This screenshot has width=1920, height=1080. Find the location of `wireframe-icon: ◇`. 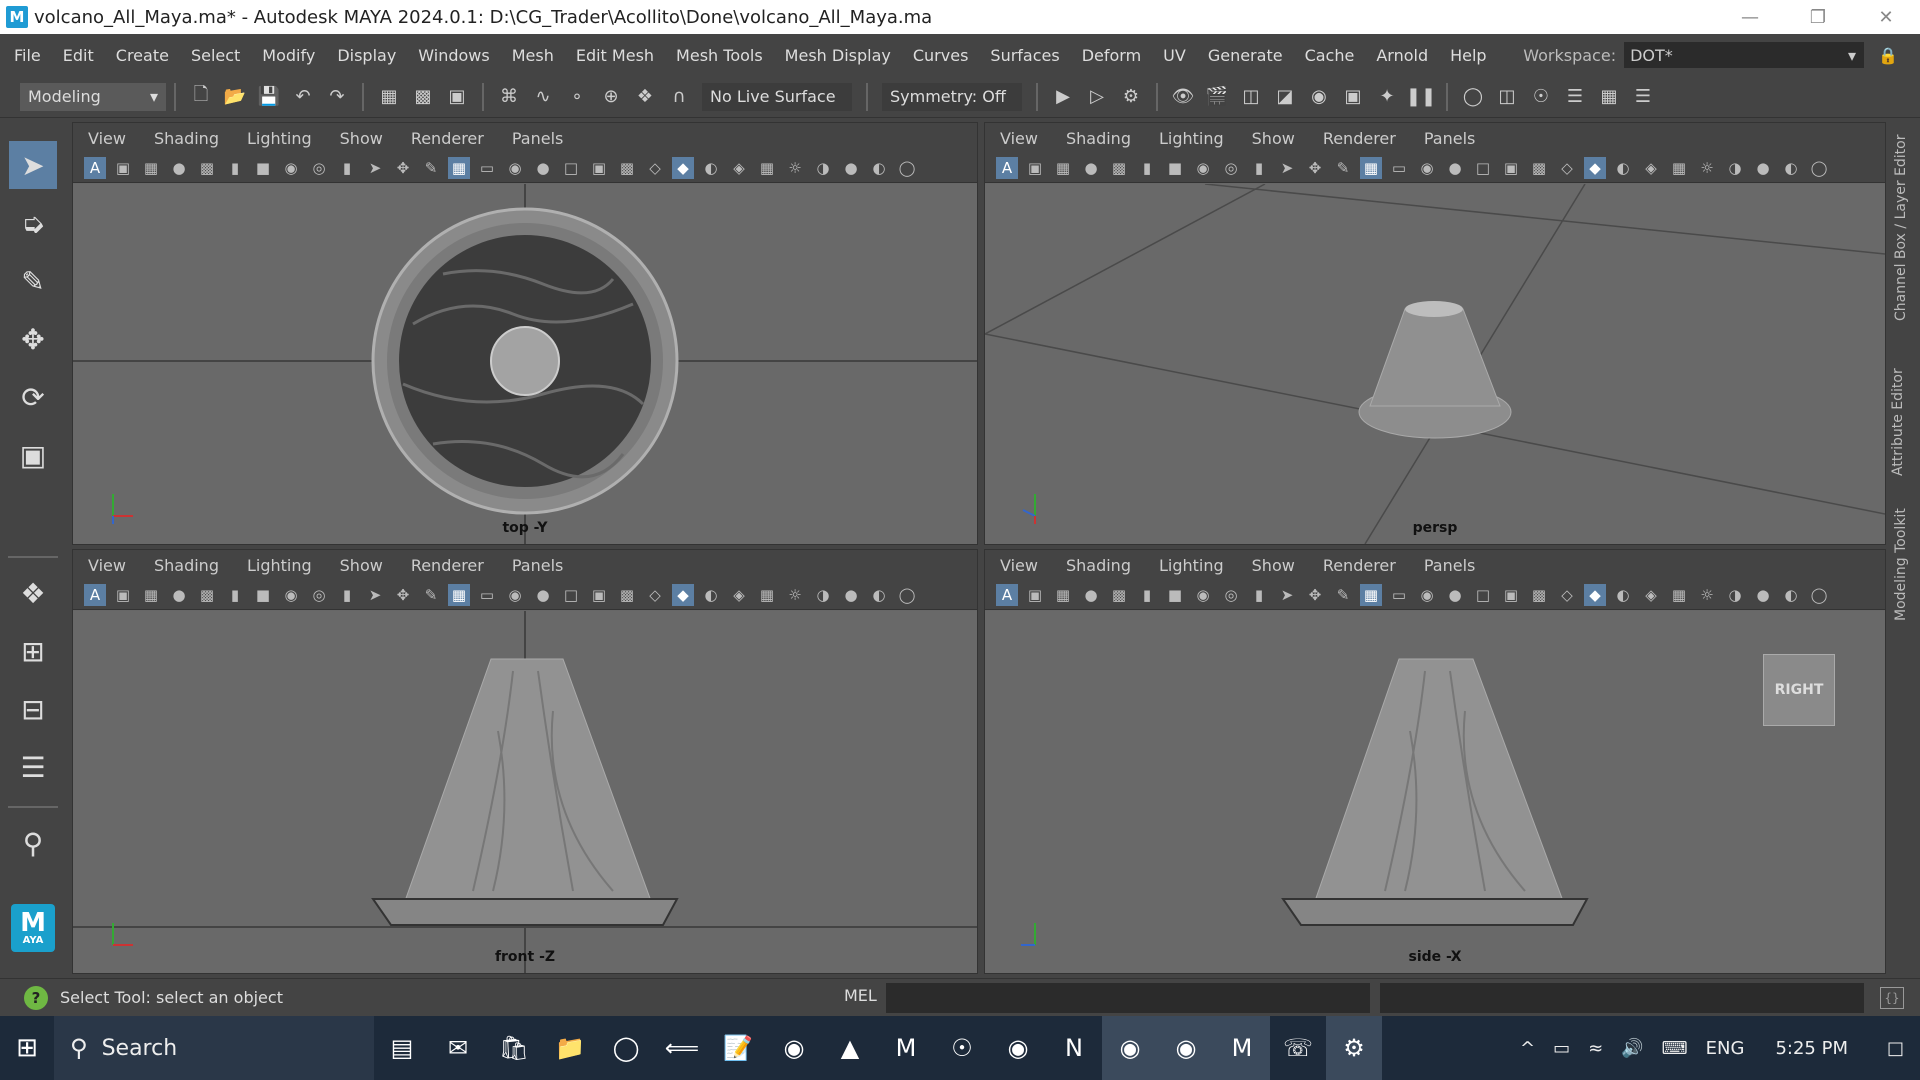

wireframe-icon: ◇ is located at coordinates (655, 595).